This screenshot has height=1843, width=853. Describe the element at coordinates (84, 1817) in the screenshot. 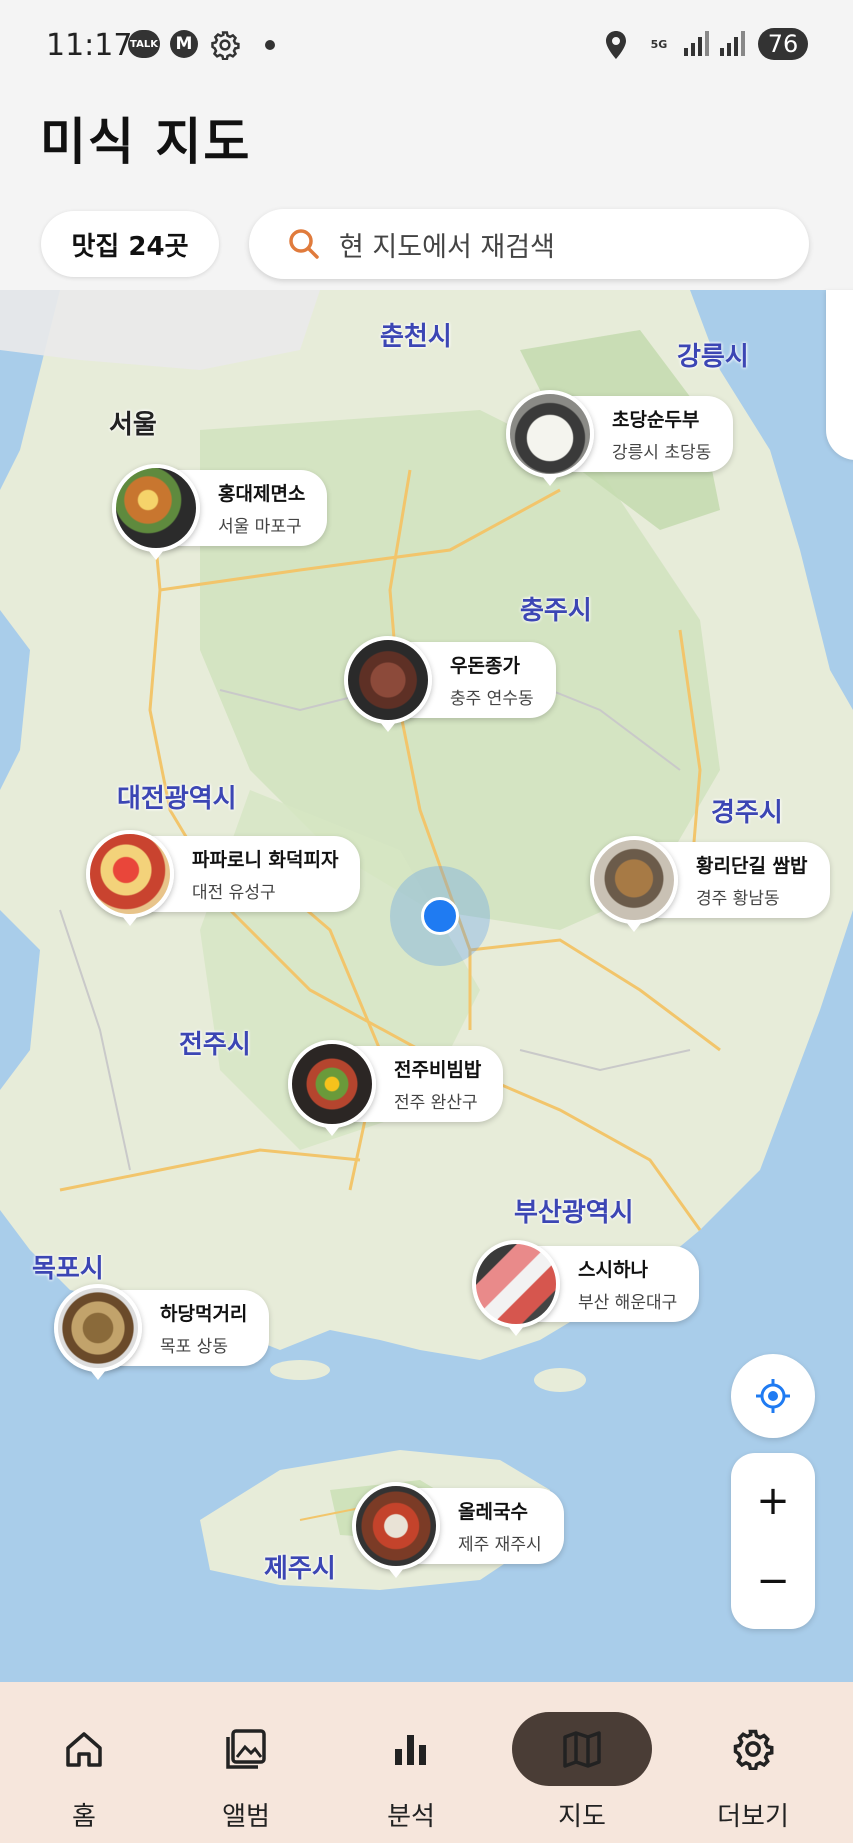

I see `nav-home-label: 홈` at that location.